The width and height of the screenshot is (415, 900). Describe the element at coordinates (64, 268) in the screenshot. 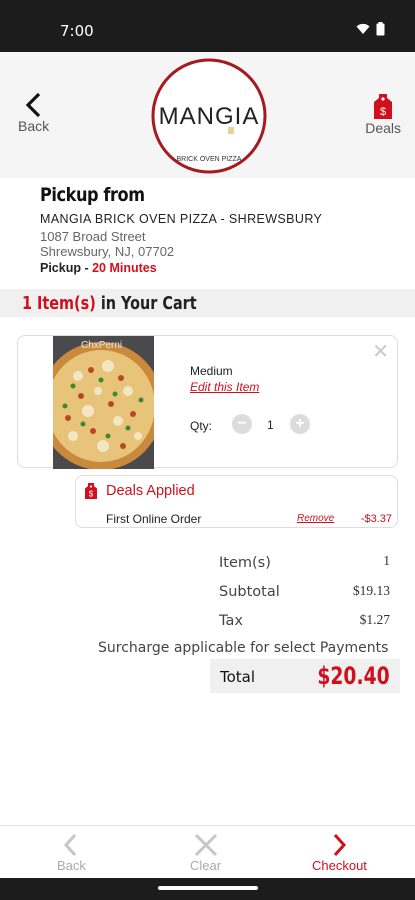

I see `pickup-label: Pickup -` at that location.